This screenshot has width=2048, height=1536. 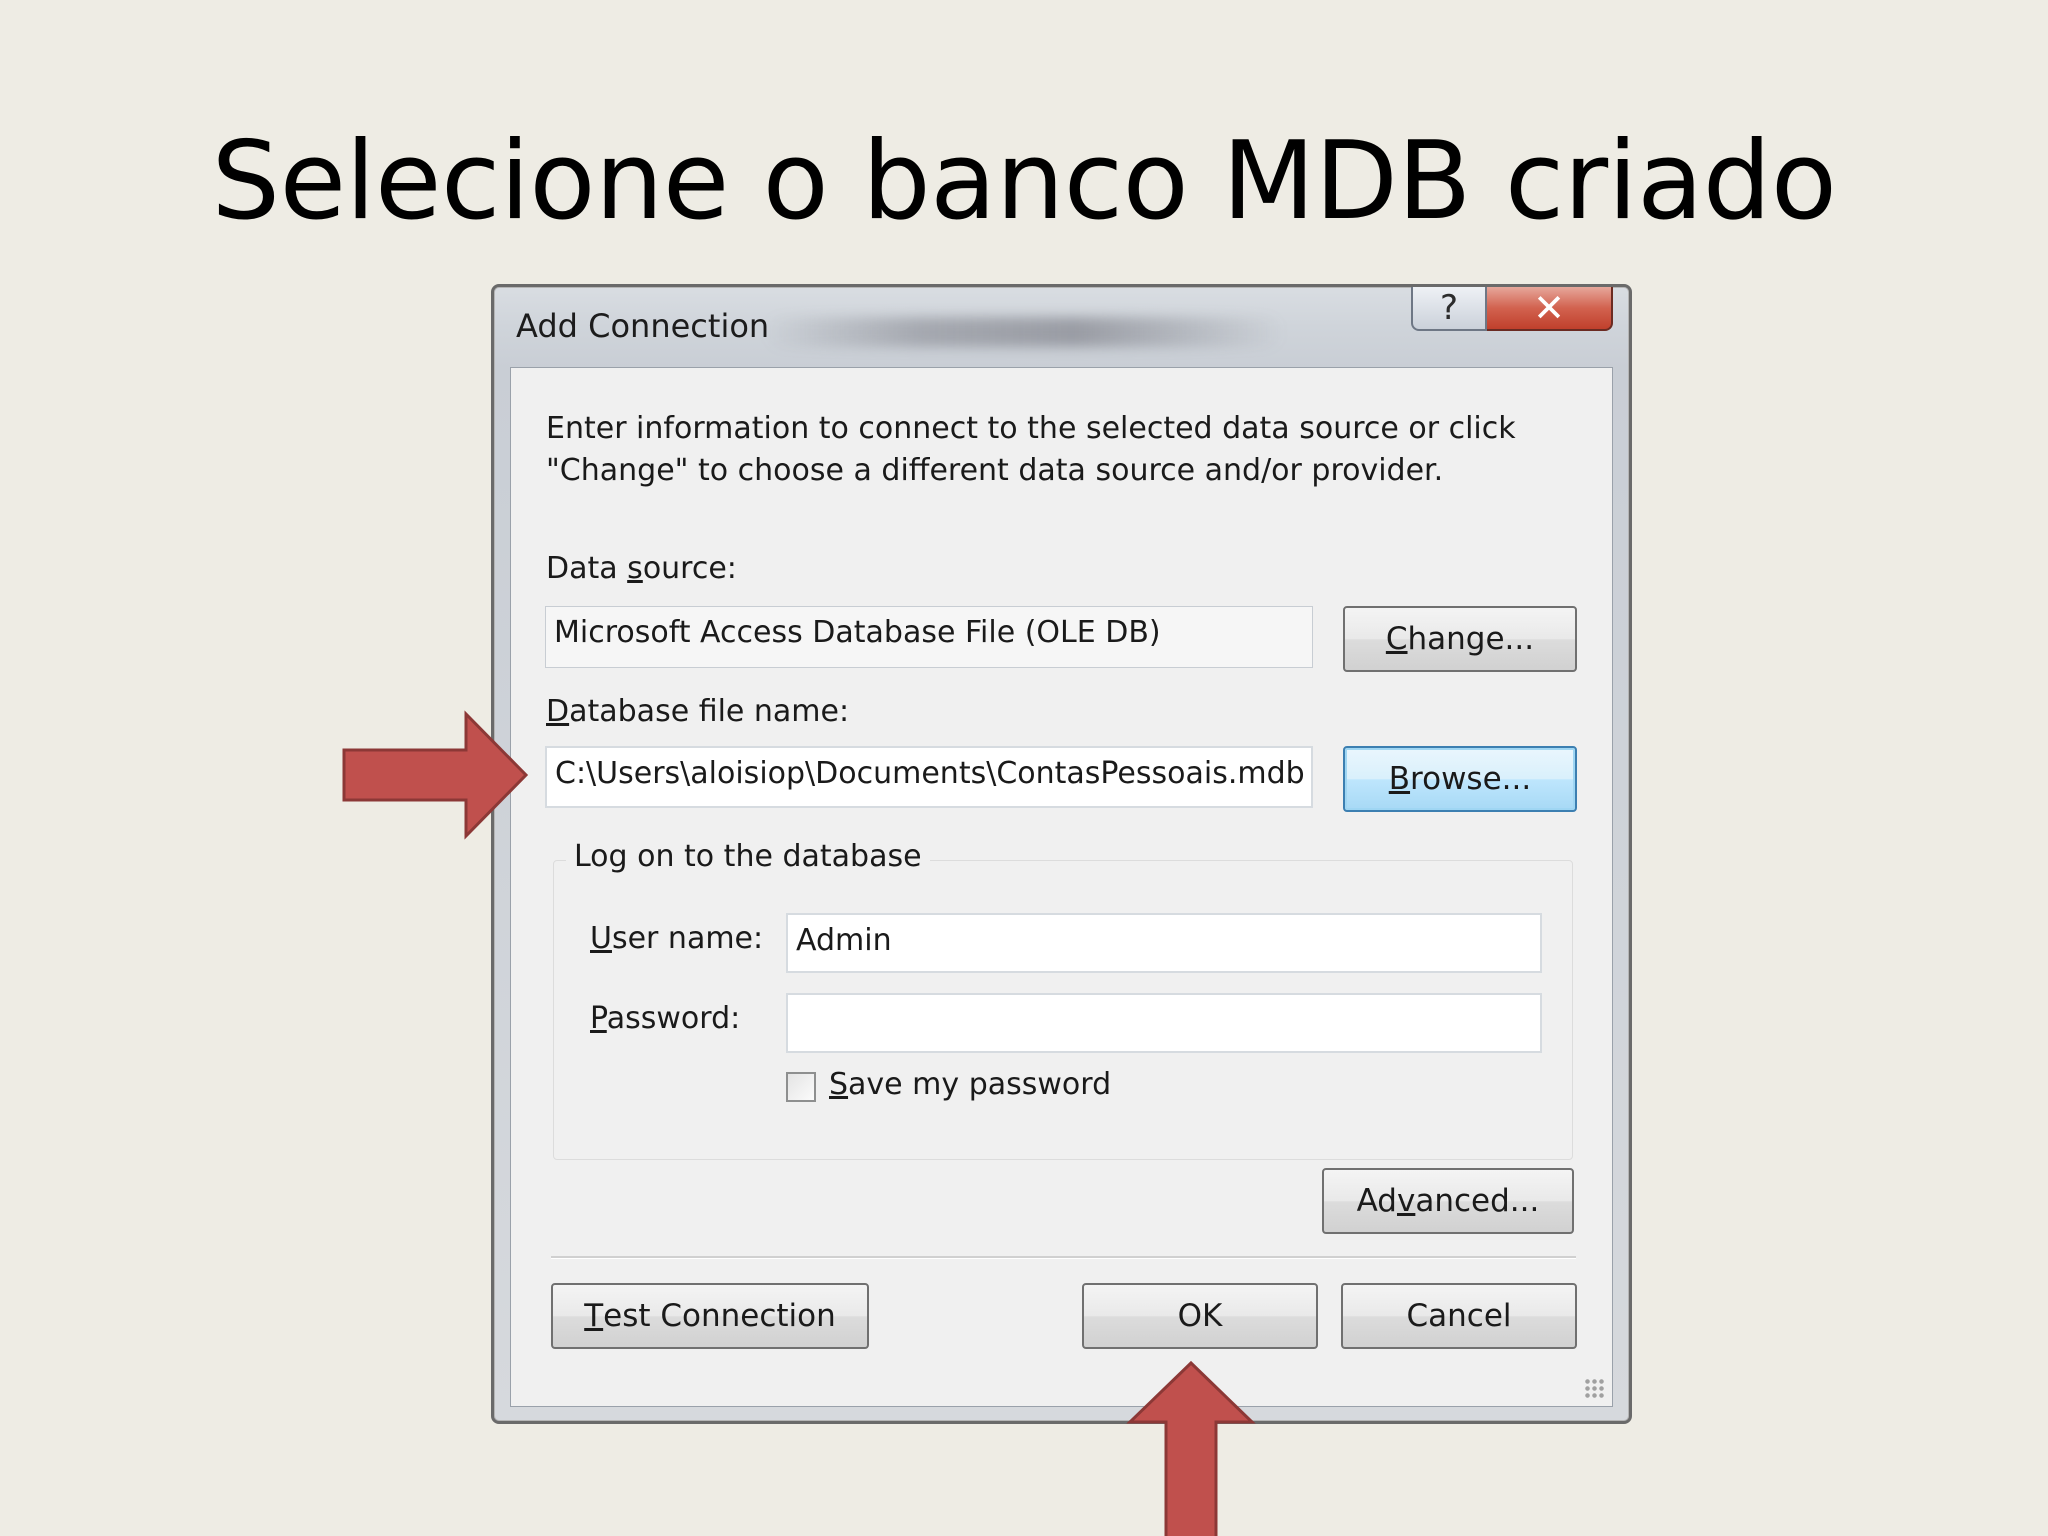 What do you see at coordinates (1164, 1023) in the screenshot?
I see `password-input` at bounding box center [1164, 1023].